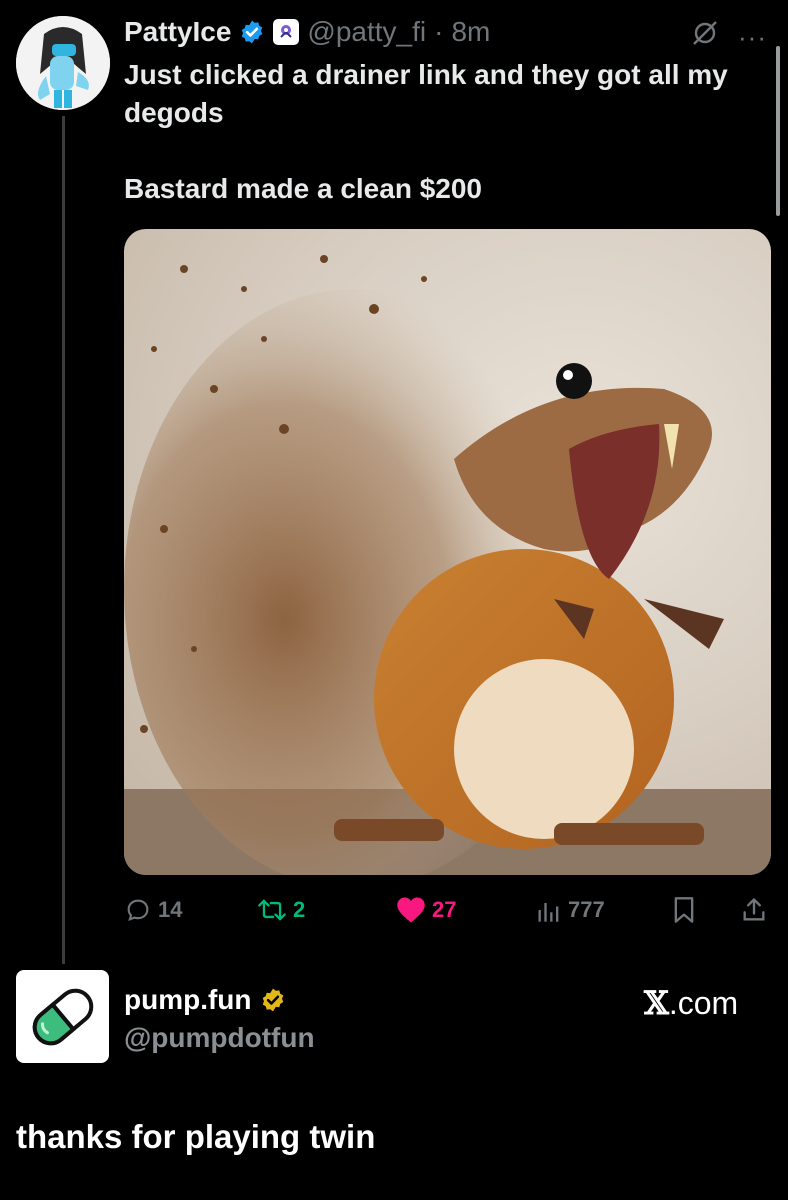 The height and width of the screenshot is (1200, 788). Describe the element at coordinates (586, 909) in the screenshot. I see `views-count: 777` at that location.